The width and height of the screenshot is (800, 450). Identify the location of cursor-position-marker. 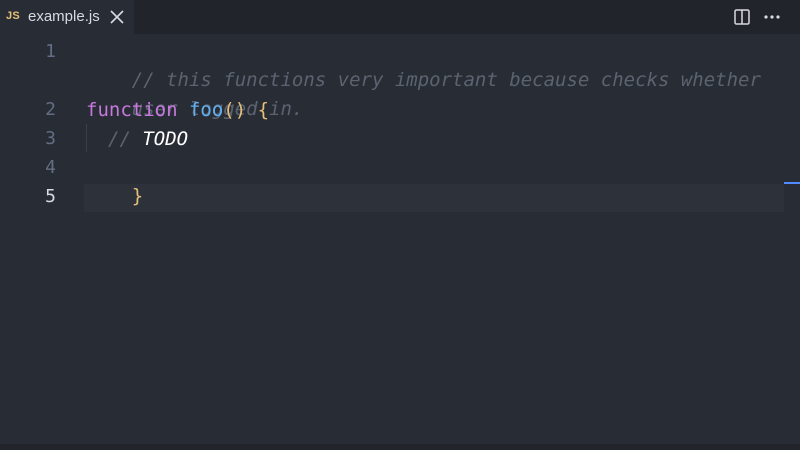
(792, 183).